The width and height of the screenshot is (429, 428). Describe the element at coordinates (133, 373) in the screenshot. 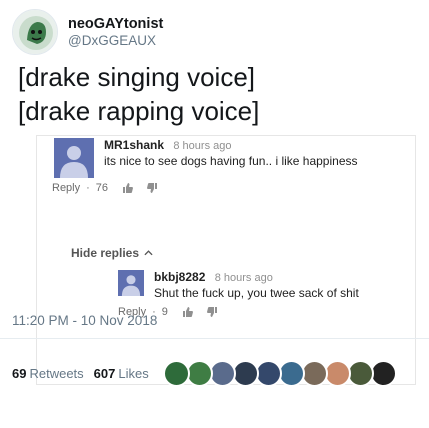

I see `likes-label: Likes` at that location.